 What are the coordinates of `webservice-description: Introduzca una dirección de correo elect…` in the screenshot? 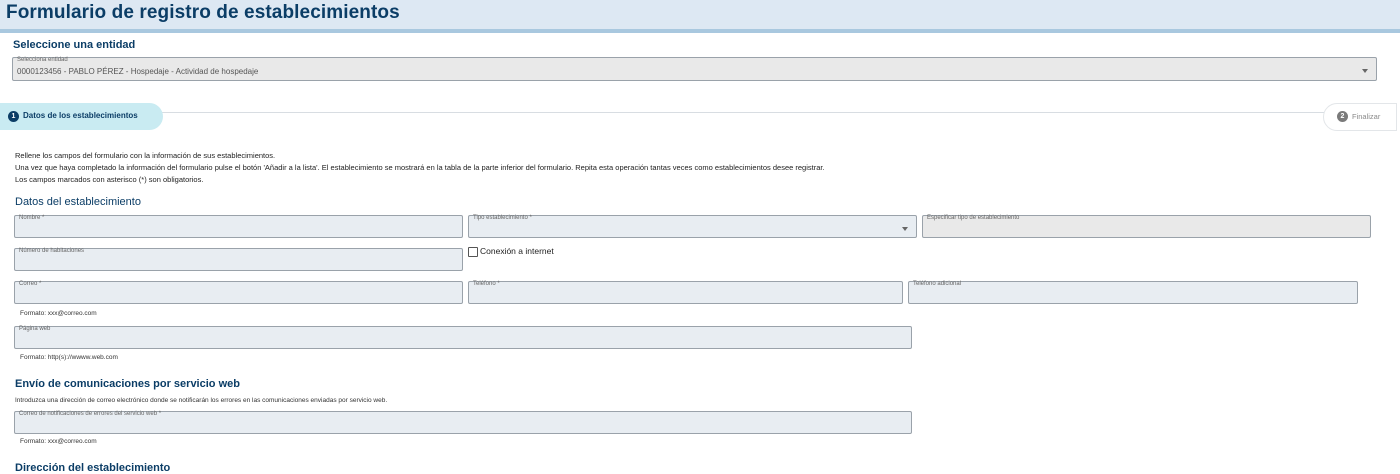 It's located at (201, 400).